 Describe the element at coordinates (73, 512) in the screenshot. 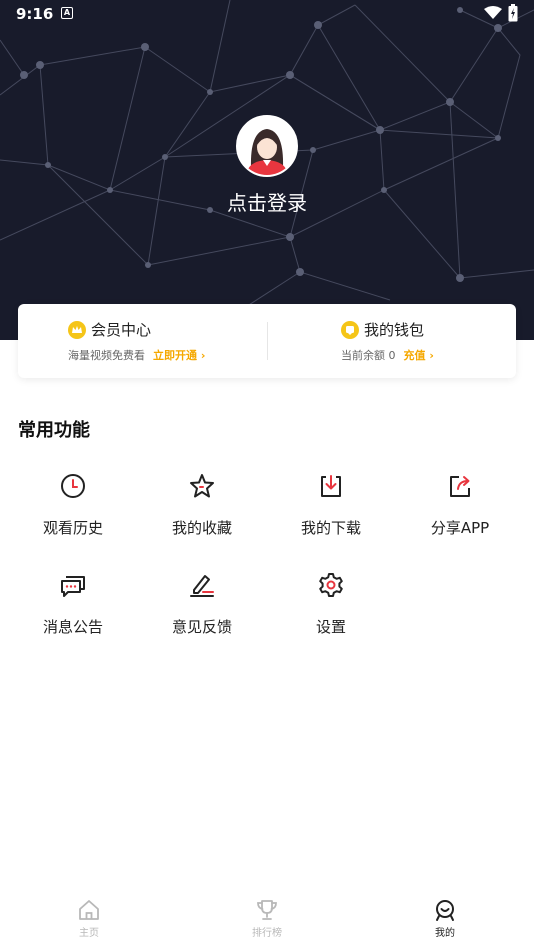

I see `watch-history-button: 观看历史` at that location.